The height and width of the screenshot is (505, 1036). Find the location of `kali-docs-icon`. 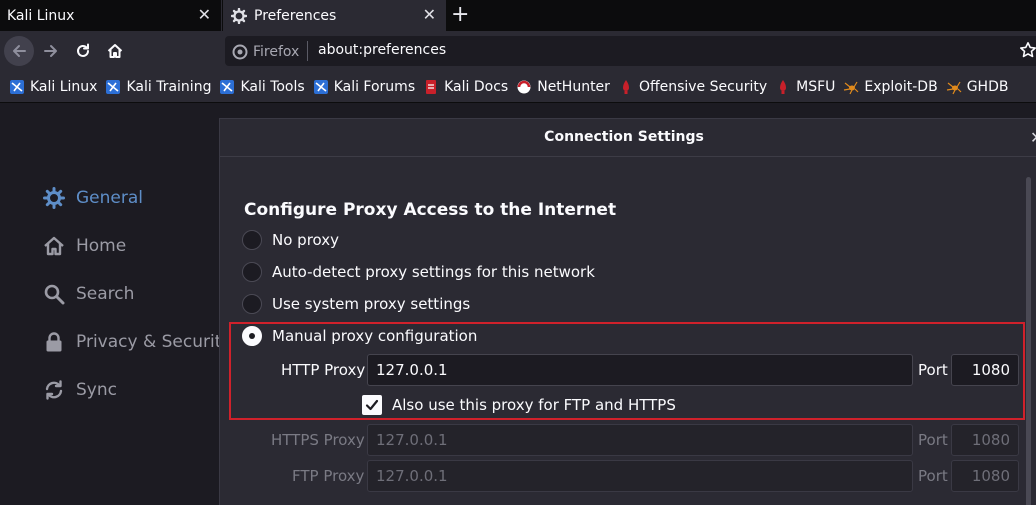

kali-docs-icon is located at coordinates (431, 86).